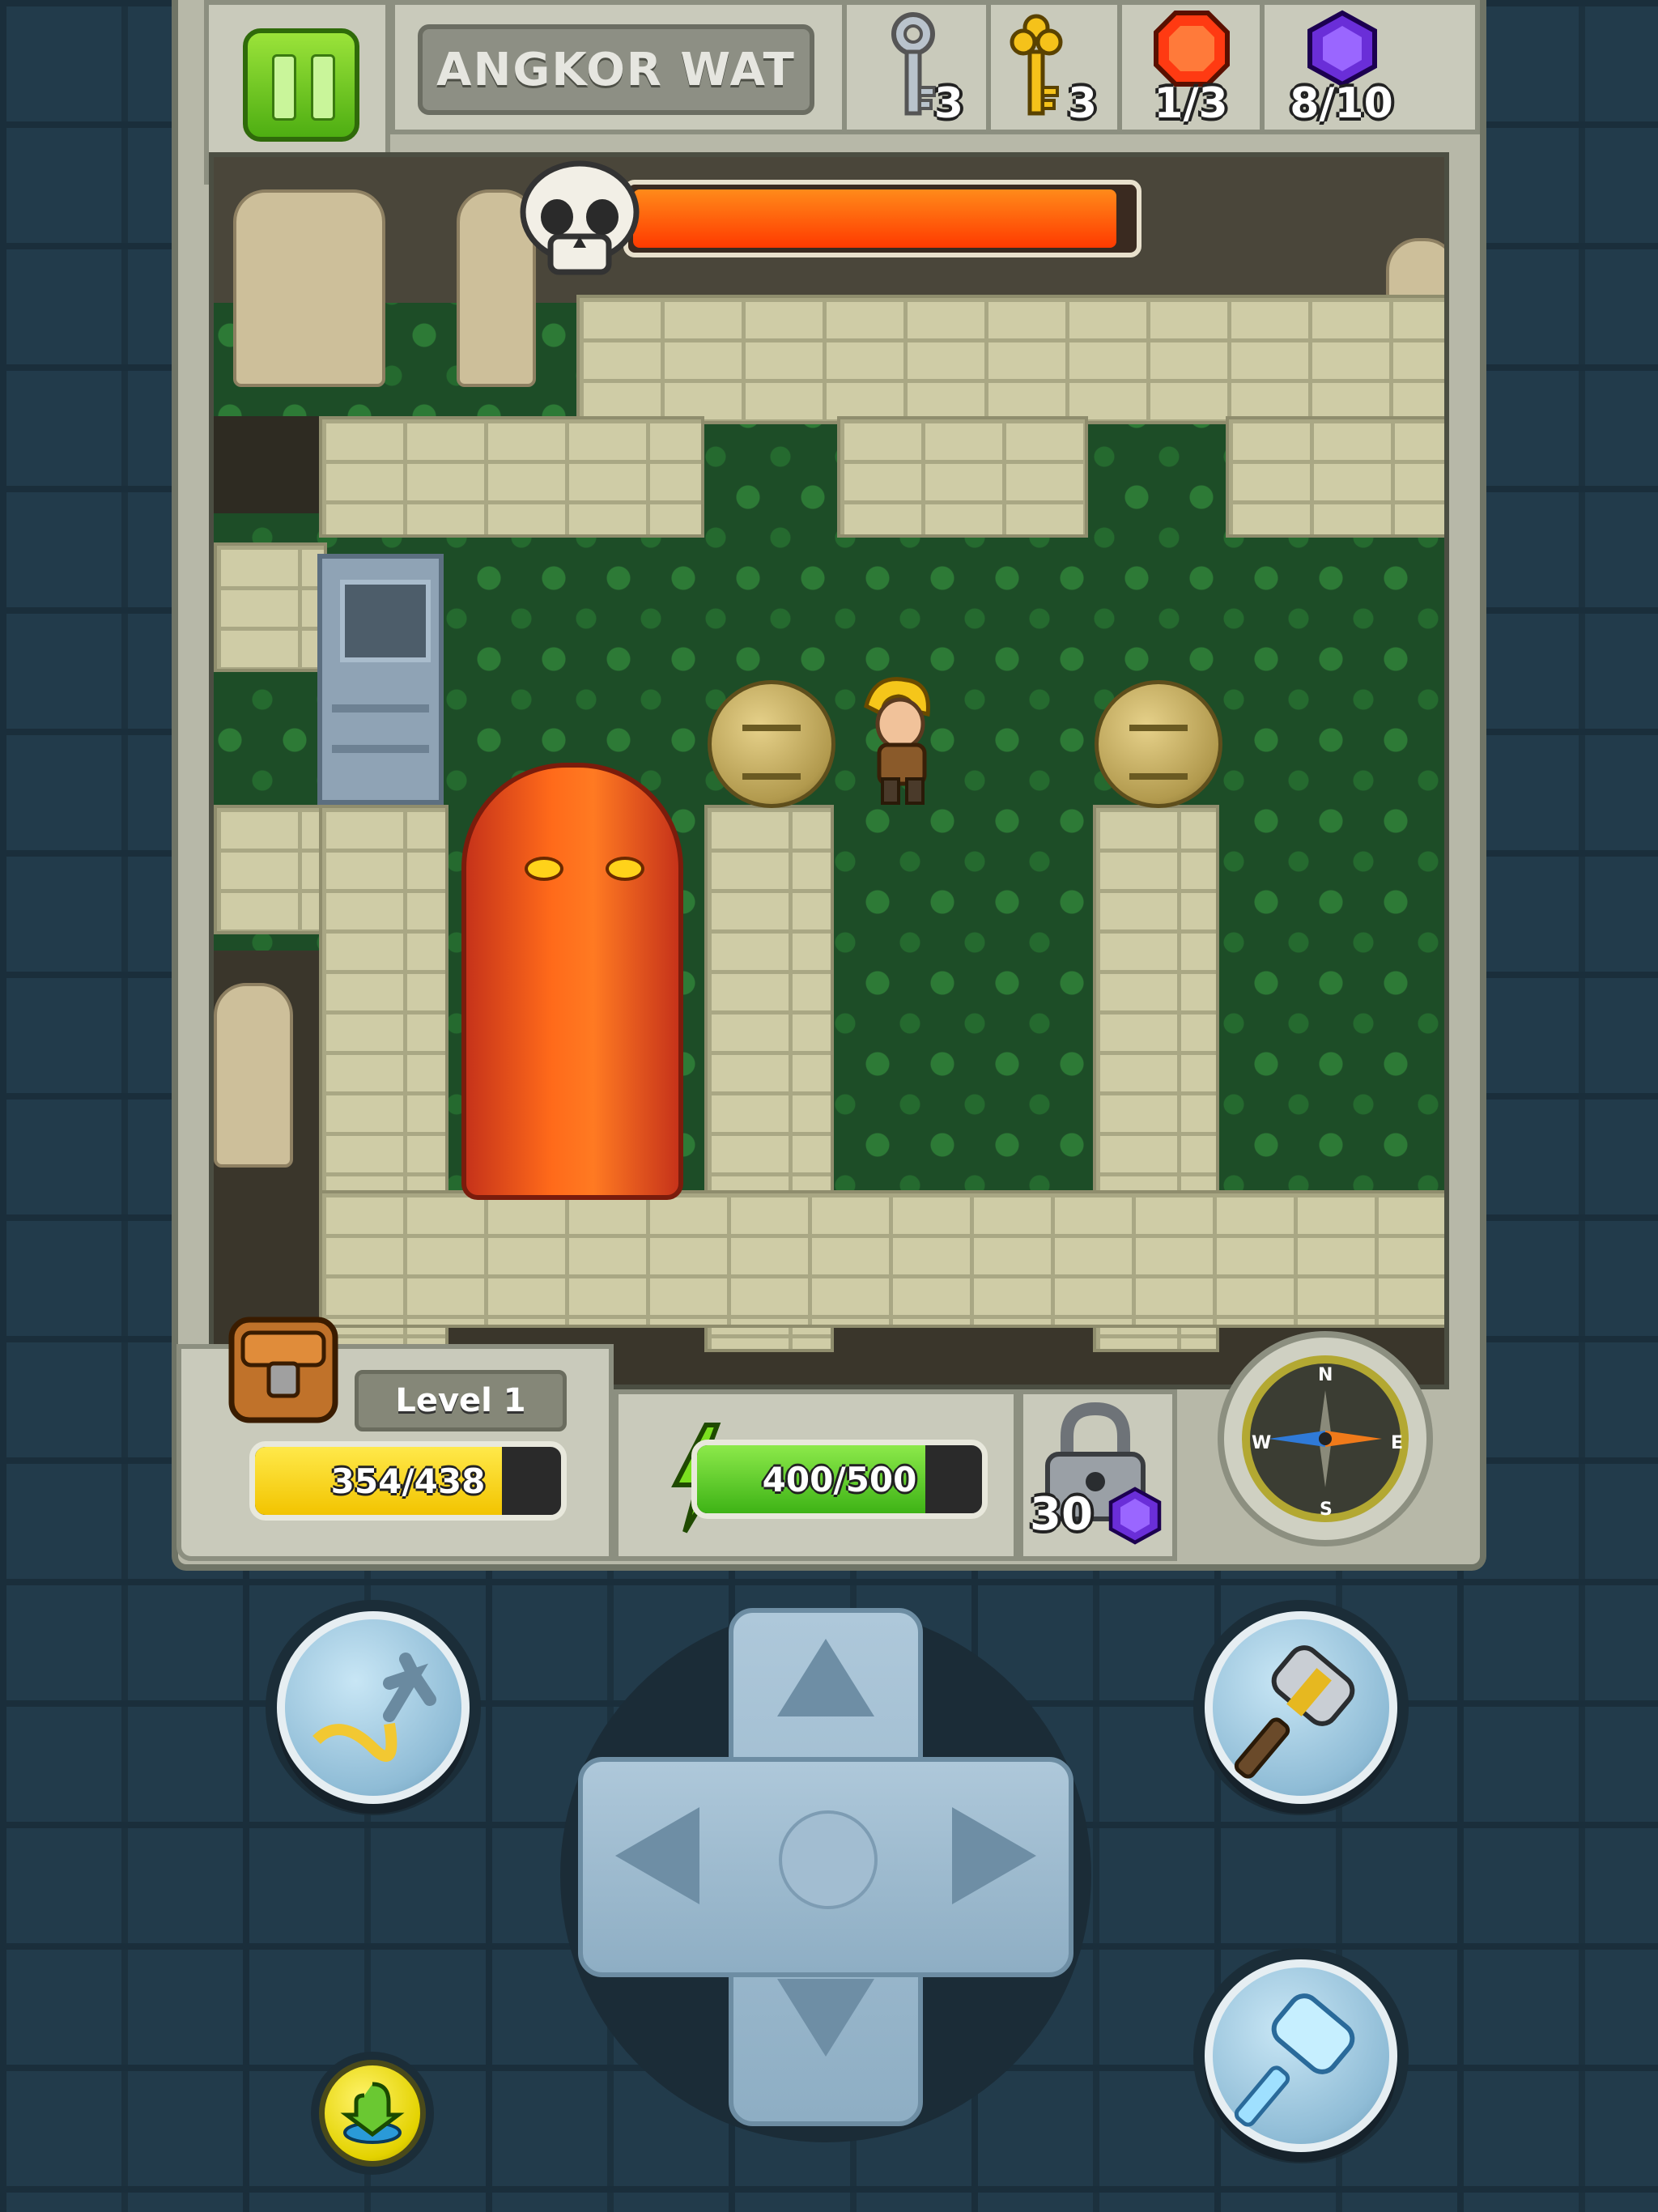  Describe the element at coordinates (994, 1856) in the screenshot. I see `dpad-right-arrow` at that location.